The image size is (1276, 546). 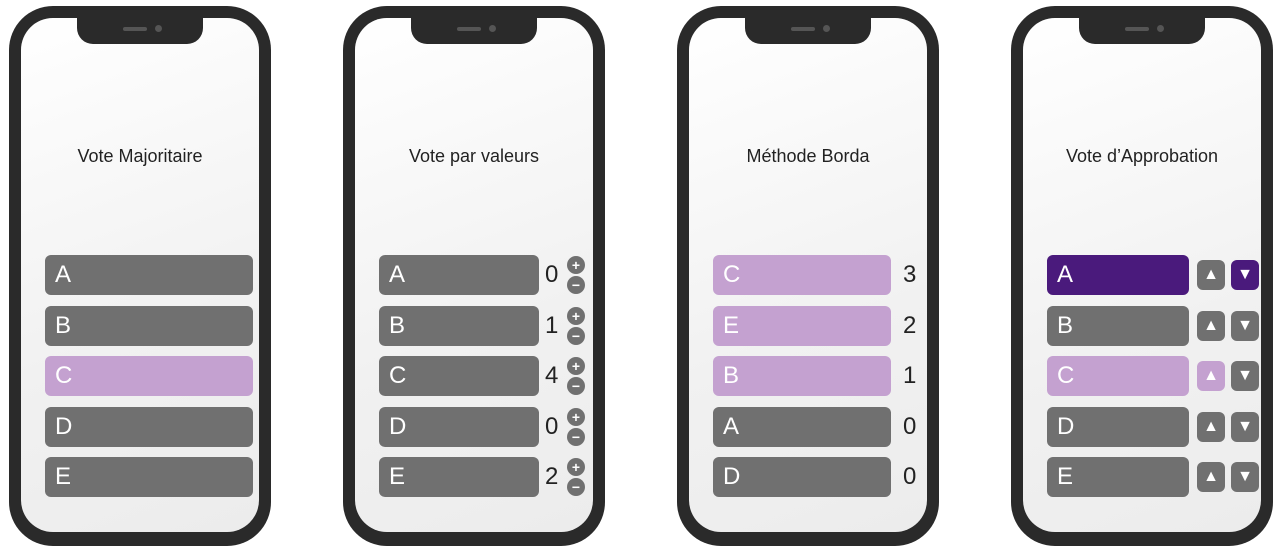 I want to click on option-d-score: 0, so click(x=552, y=426).